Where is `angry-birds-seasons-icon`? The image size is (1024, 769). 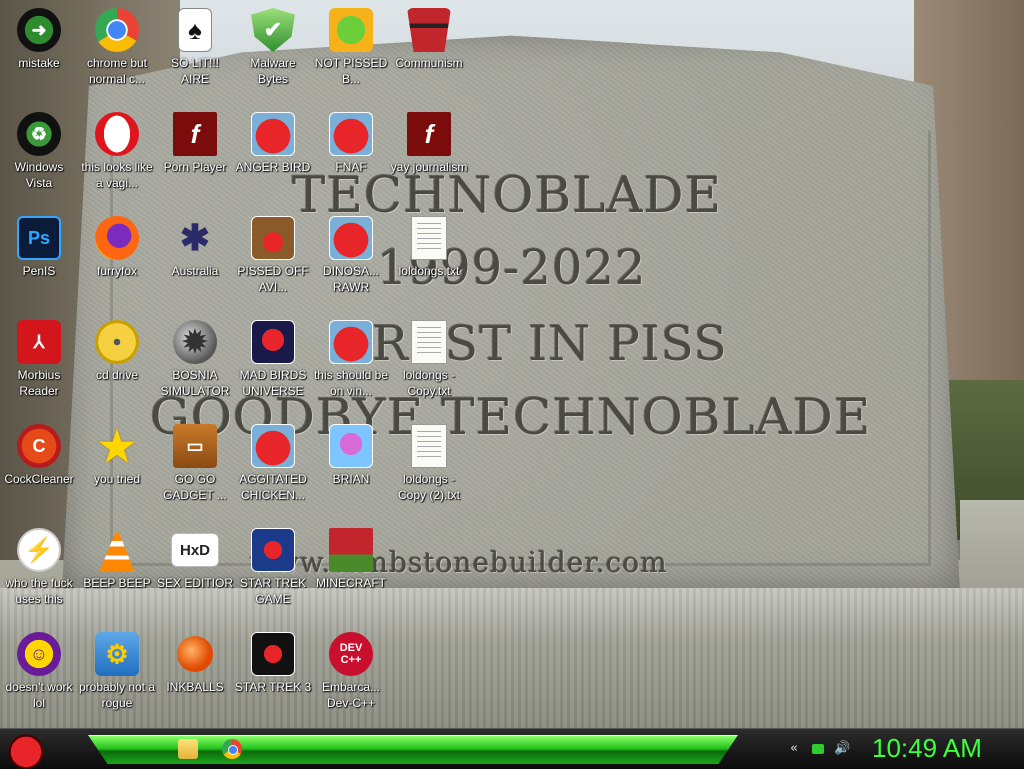
angry-birds-seasons-icon is located at coordinates (273, 238).